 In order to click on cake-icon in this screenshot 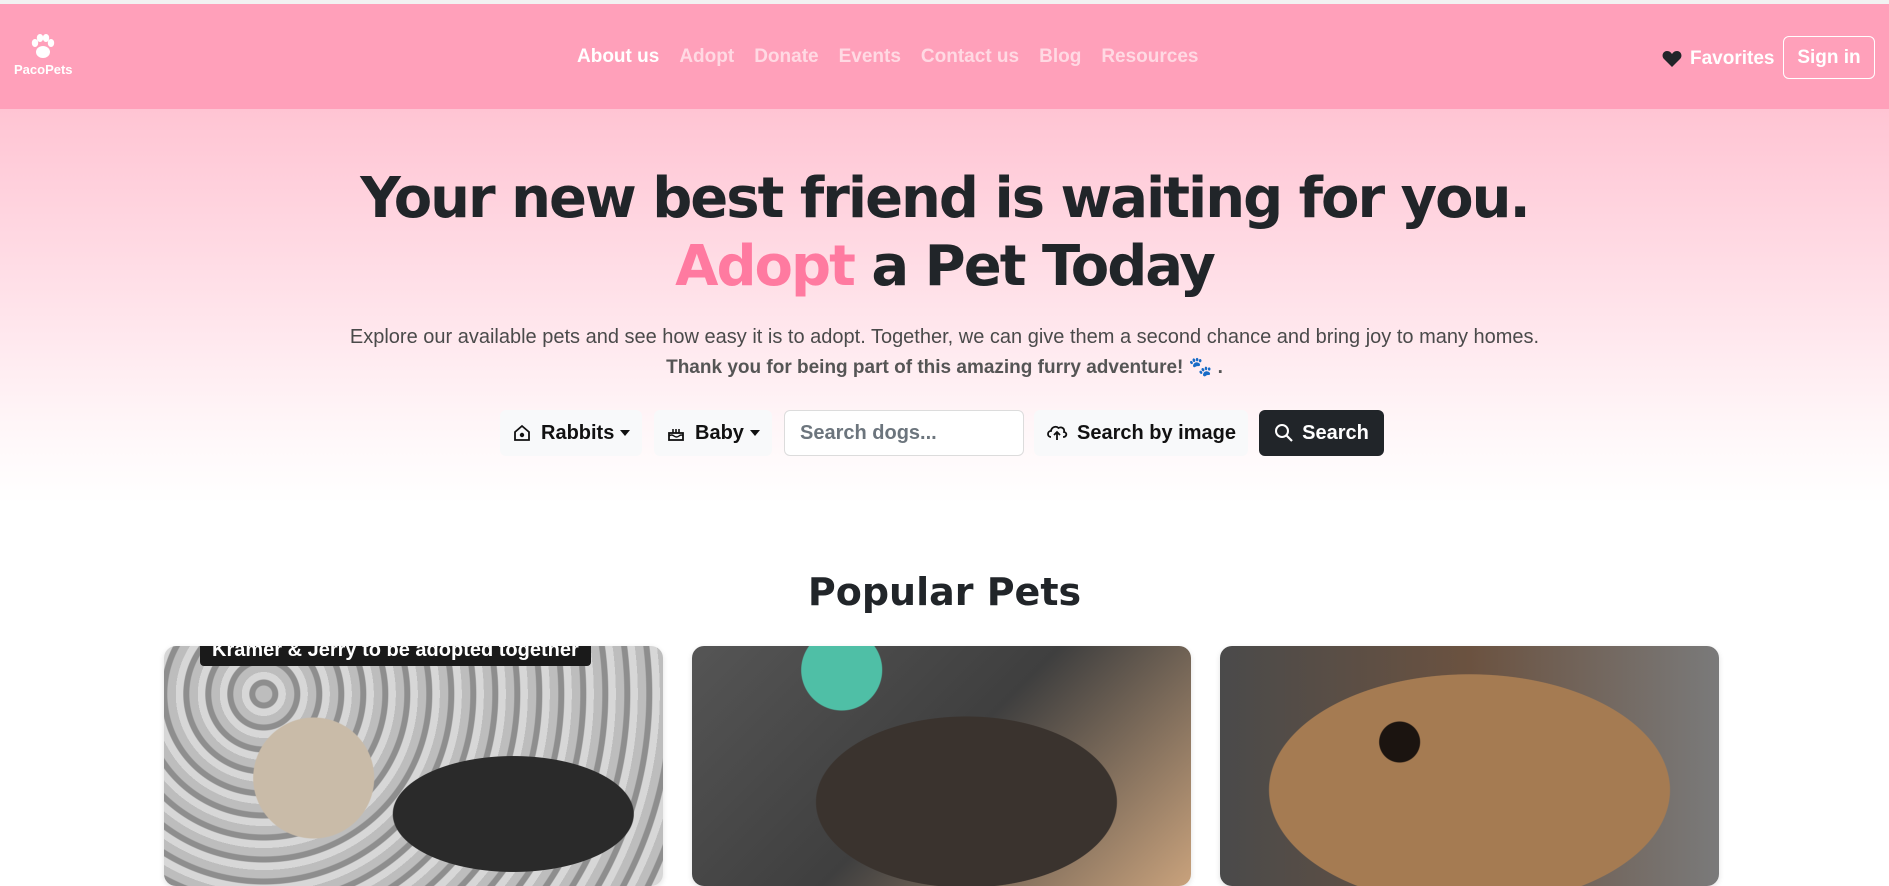, I will do `click(676, 435)`.